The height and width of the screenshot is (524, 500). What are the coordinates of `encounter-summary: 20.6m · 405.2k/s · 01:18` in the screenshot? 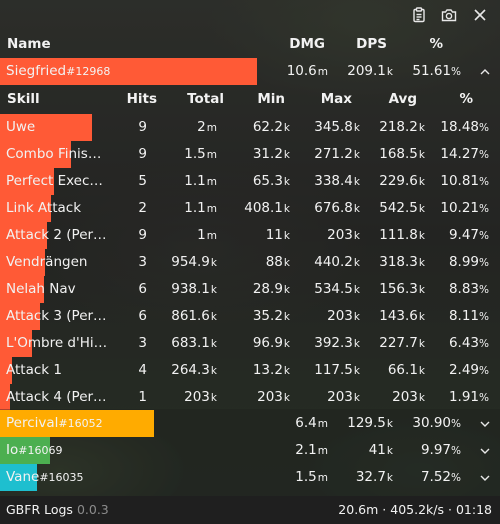 It's located at (415, 509).